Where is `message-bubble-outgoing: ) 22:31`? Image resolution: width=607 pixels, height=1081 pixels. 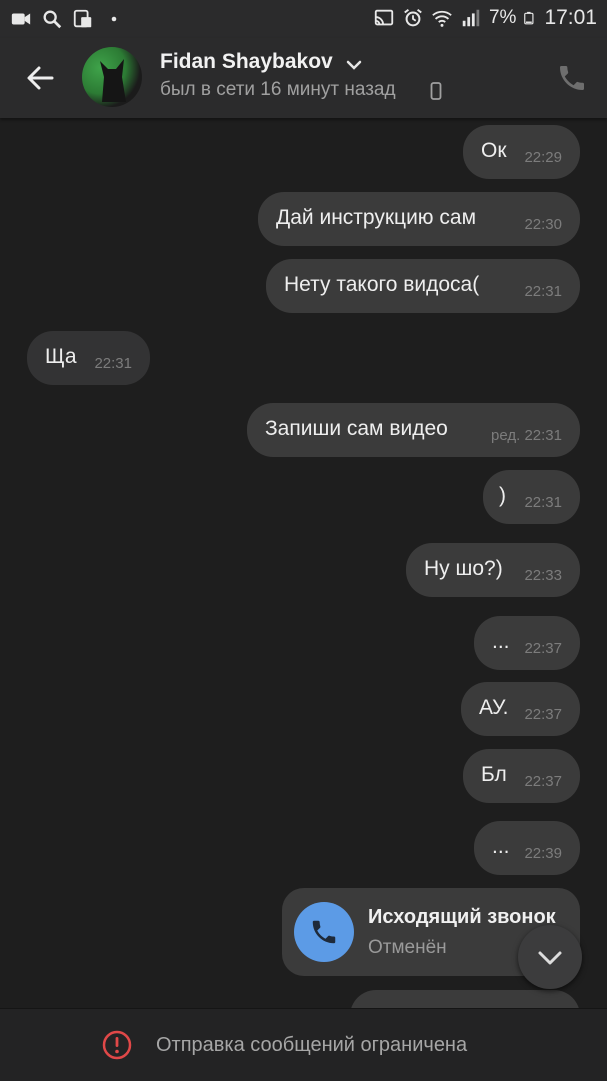
message-bubble-outgoing: ) 22:31 is located at coordinates (531, 497).